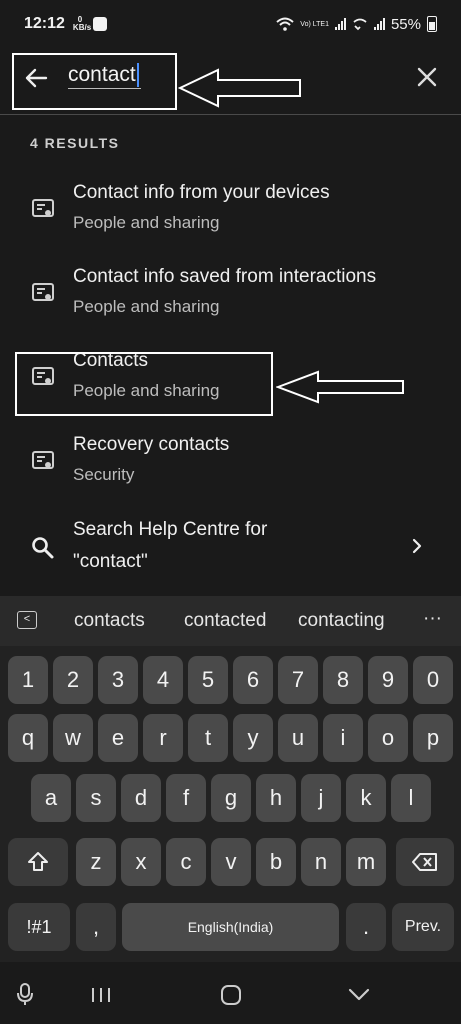 The image size is (461, 1024). Describe the element at coordinates (423, 927) in the screenshot. I see `prev-key: Prev.` at that location.